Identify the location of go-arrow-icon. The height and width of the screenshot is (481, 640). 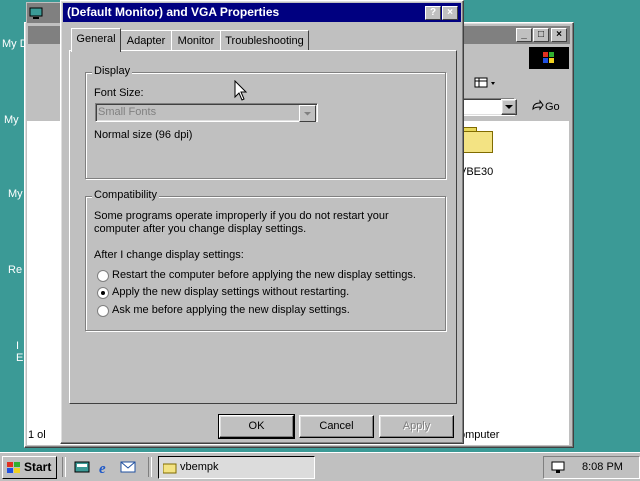
(538, 105).